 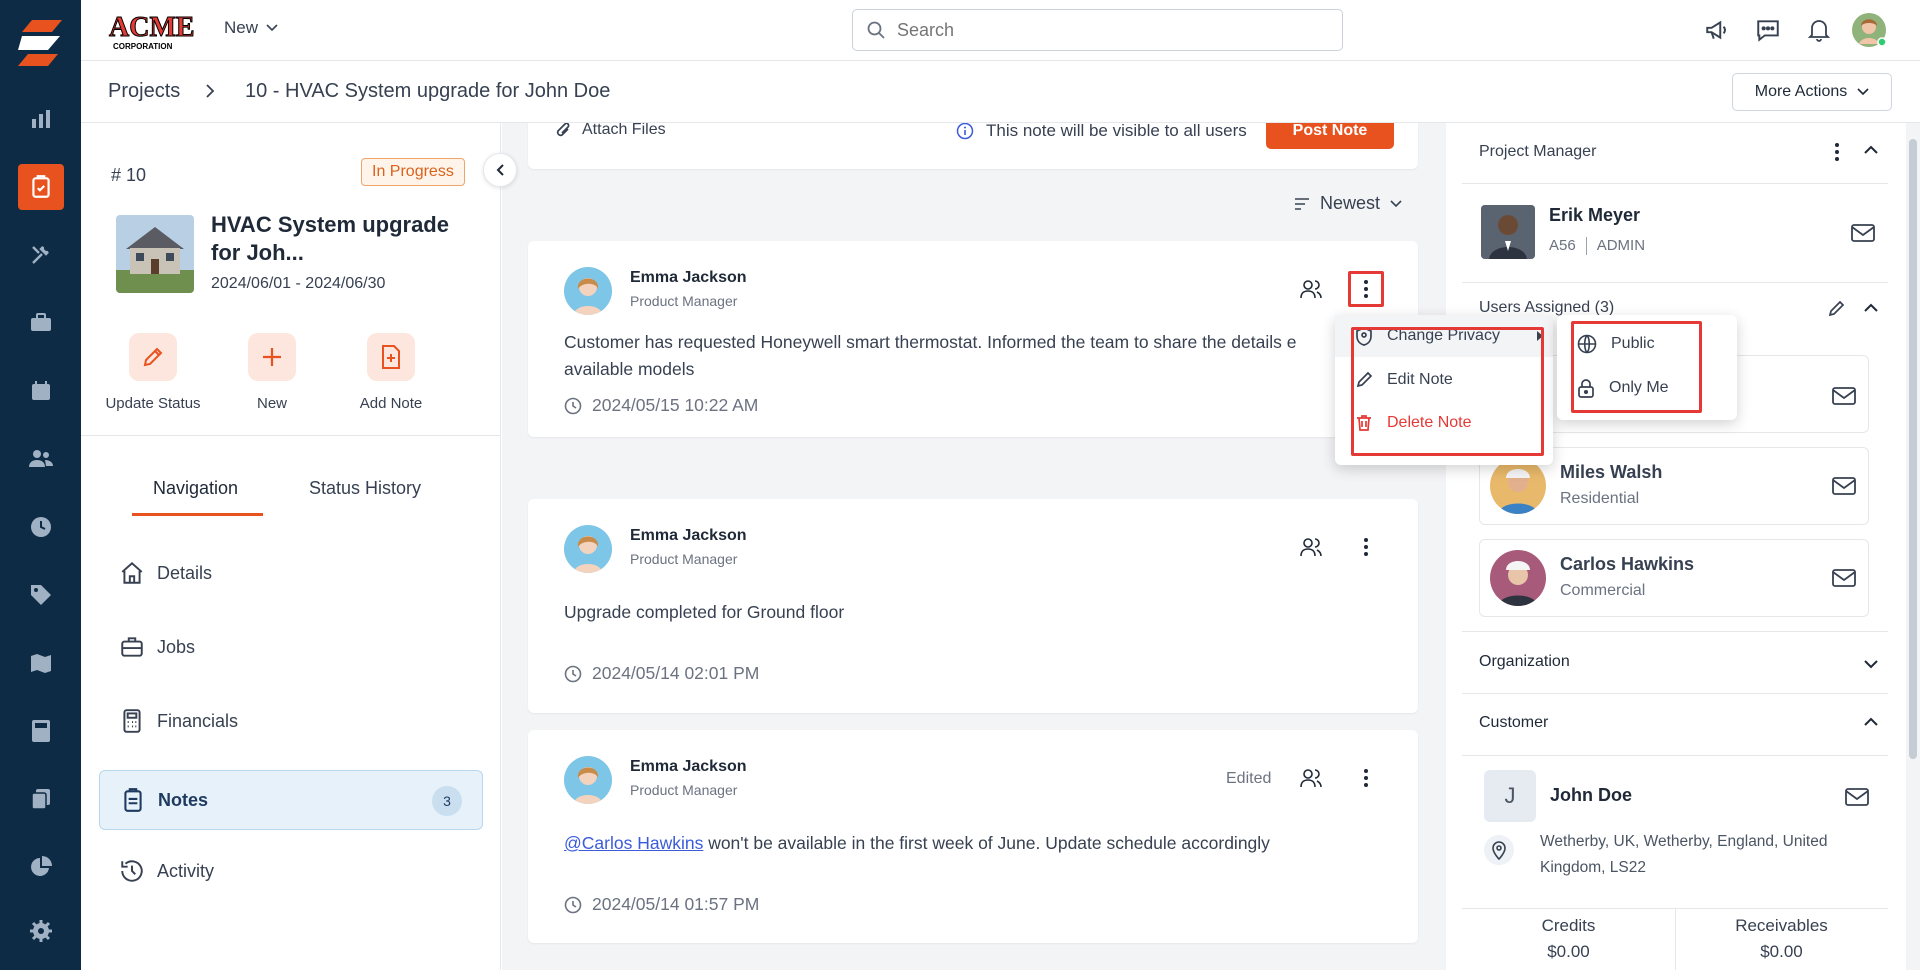 I want to click on reports-pie-icon, so click(x=41, y=867).